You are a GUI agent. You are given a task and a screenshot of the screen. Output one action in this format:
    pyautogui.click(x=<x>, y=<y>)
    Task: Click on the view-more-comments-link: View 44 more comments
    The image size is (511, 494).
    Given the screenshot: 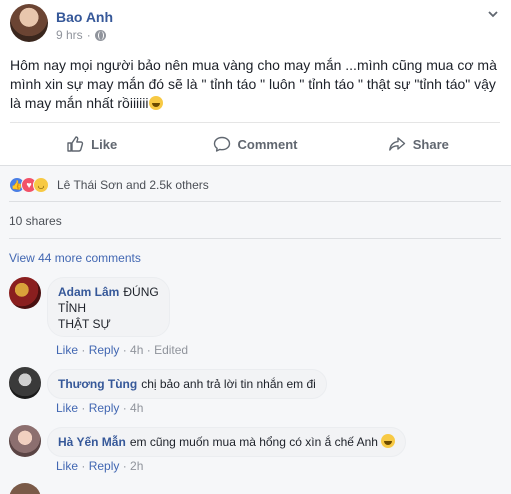 What is the action you would take?
    pyautogui.click(x=75, y=258)
    